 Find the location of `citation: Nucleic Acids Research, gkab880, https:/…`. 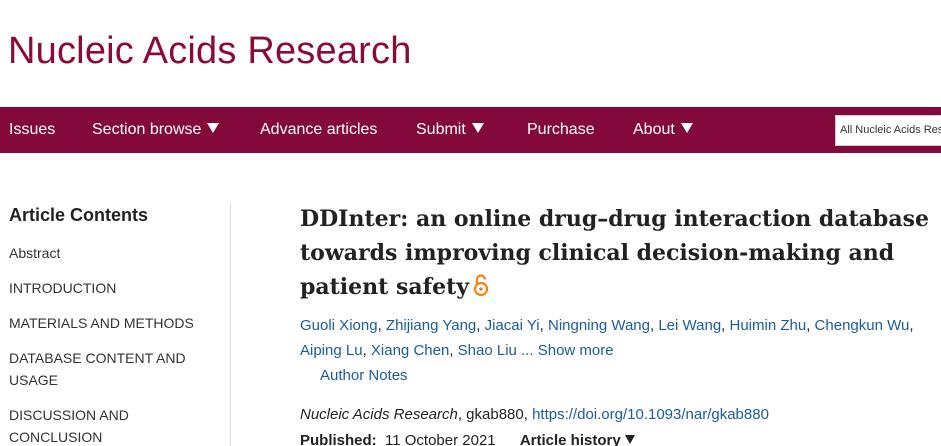

citation: Nucleic Acids Research, gkab880, https:/… is located at coordinates (620, 415).